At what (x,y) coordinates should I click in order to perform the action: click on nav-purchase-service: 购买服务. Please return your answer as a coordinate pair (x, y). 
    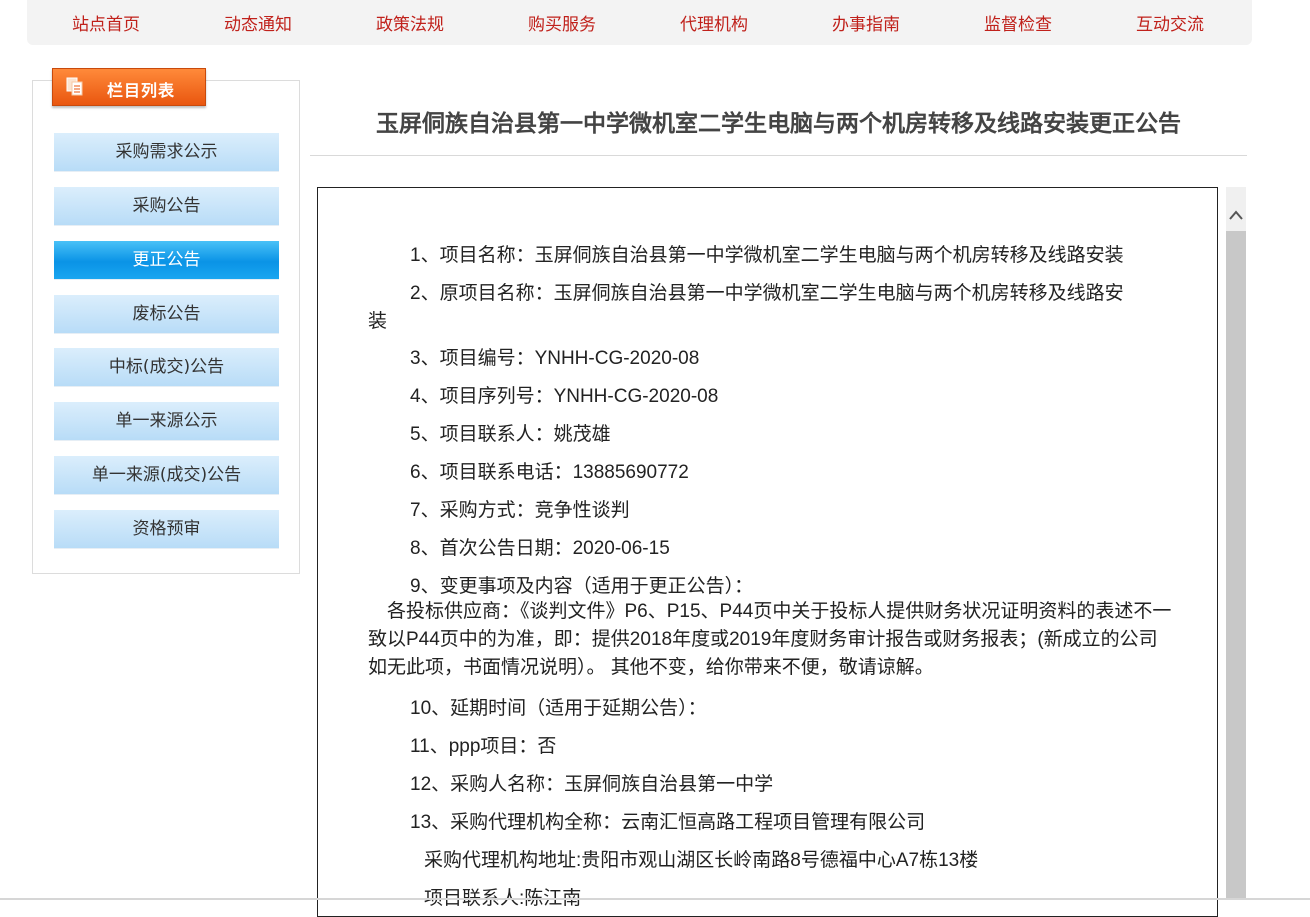
    Looking at the image, I should click on (562, 22).